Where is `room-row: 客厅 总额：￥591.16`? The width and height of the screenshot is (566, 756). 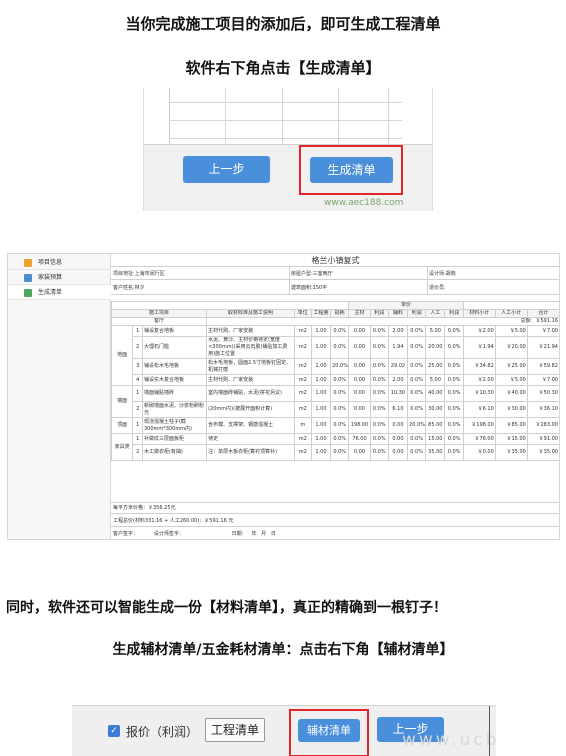 room-row: 客厅 总额：￥591.16 is located at coordinates (334, 321).